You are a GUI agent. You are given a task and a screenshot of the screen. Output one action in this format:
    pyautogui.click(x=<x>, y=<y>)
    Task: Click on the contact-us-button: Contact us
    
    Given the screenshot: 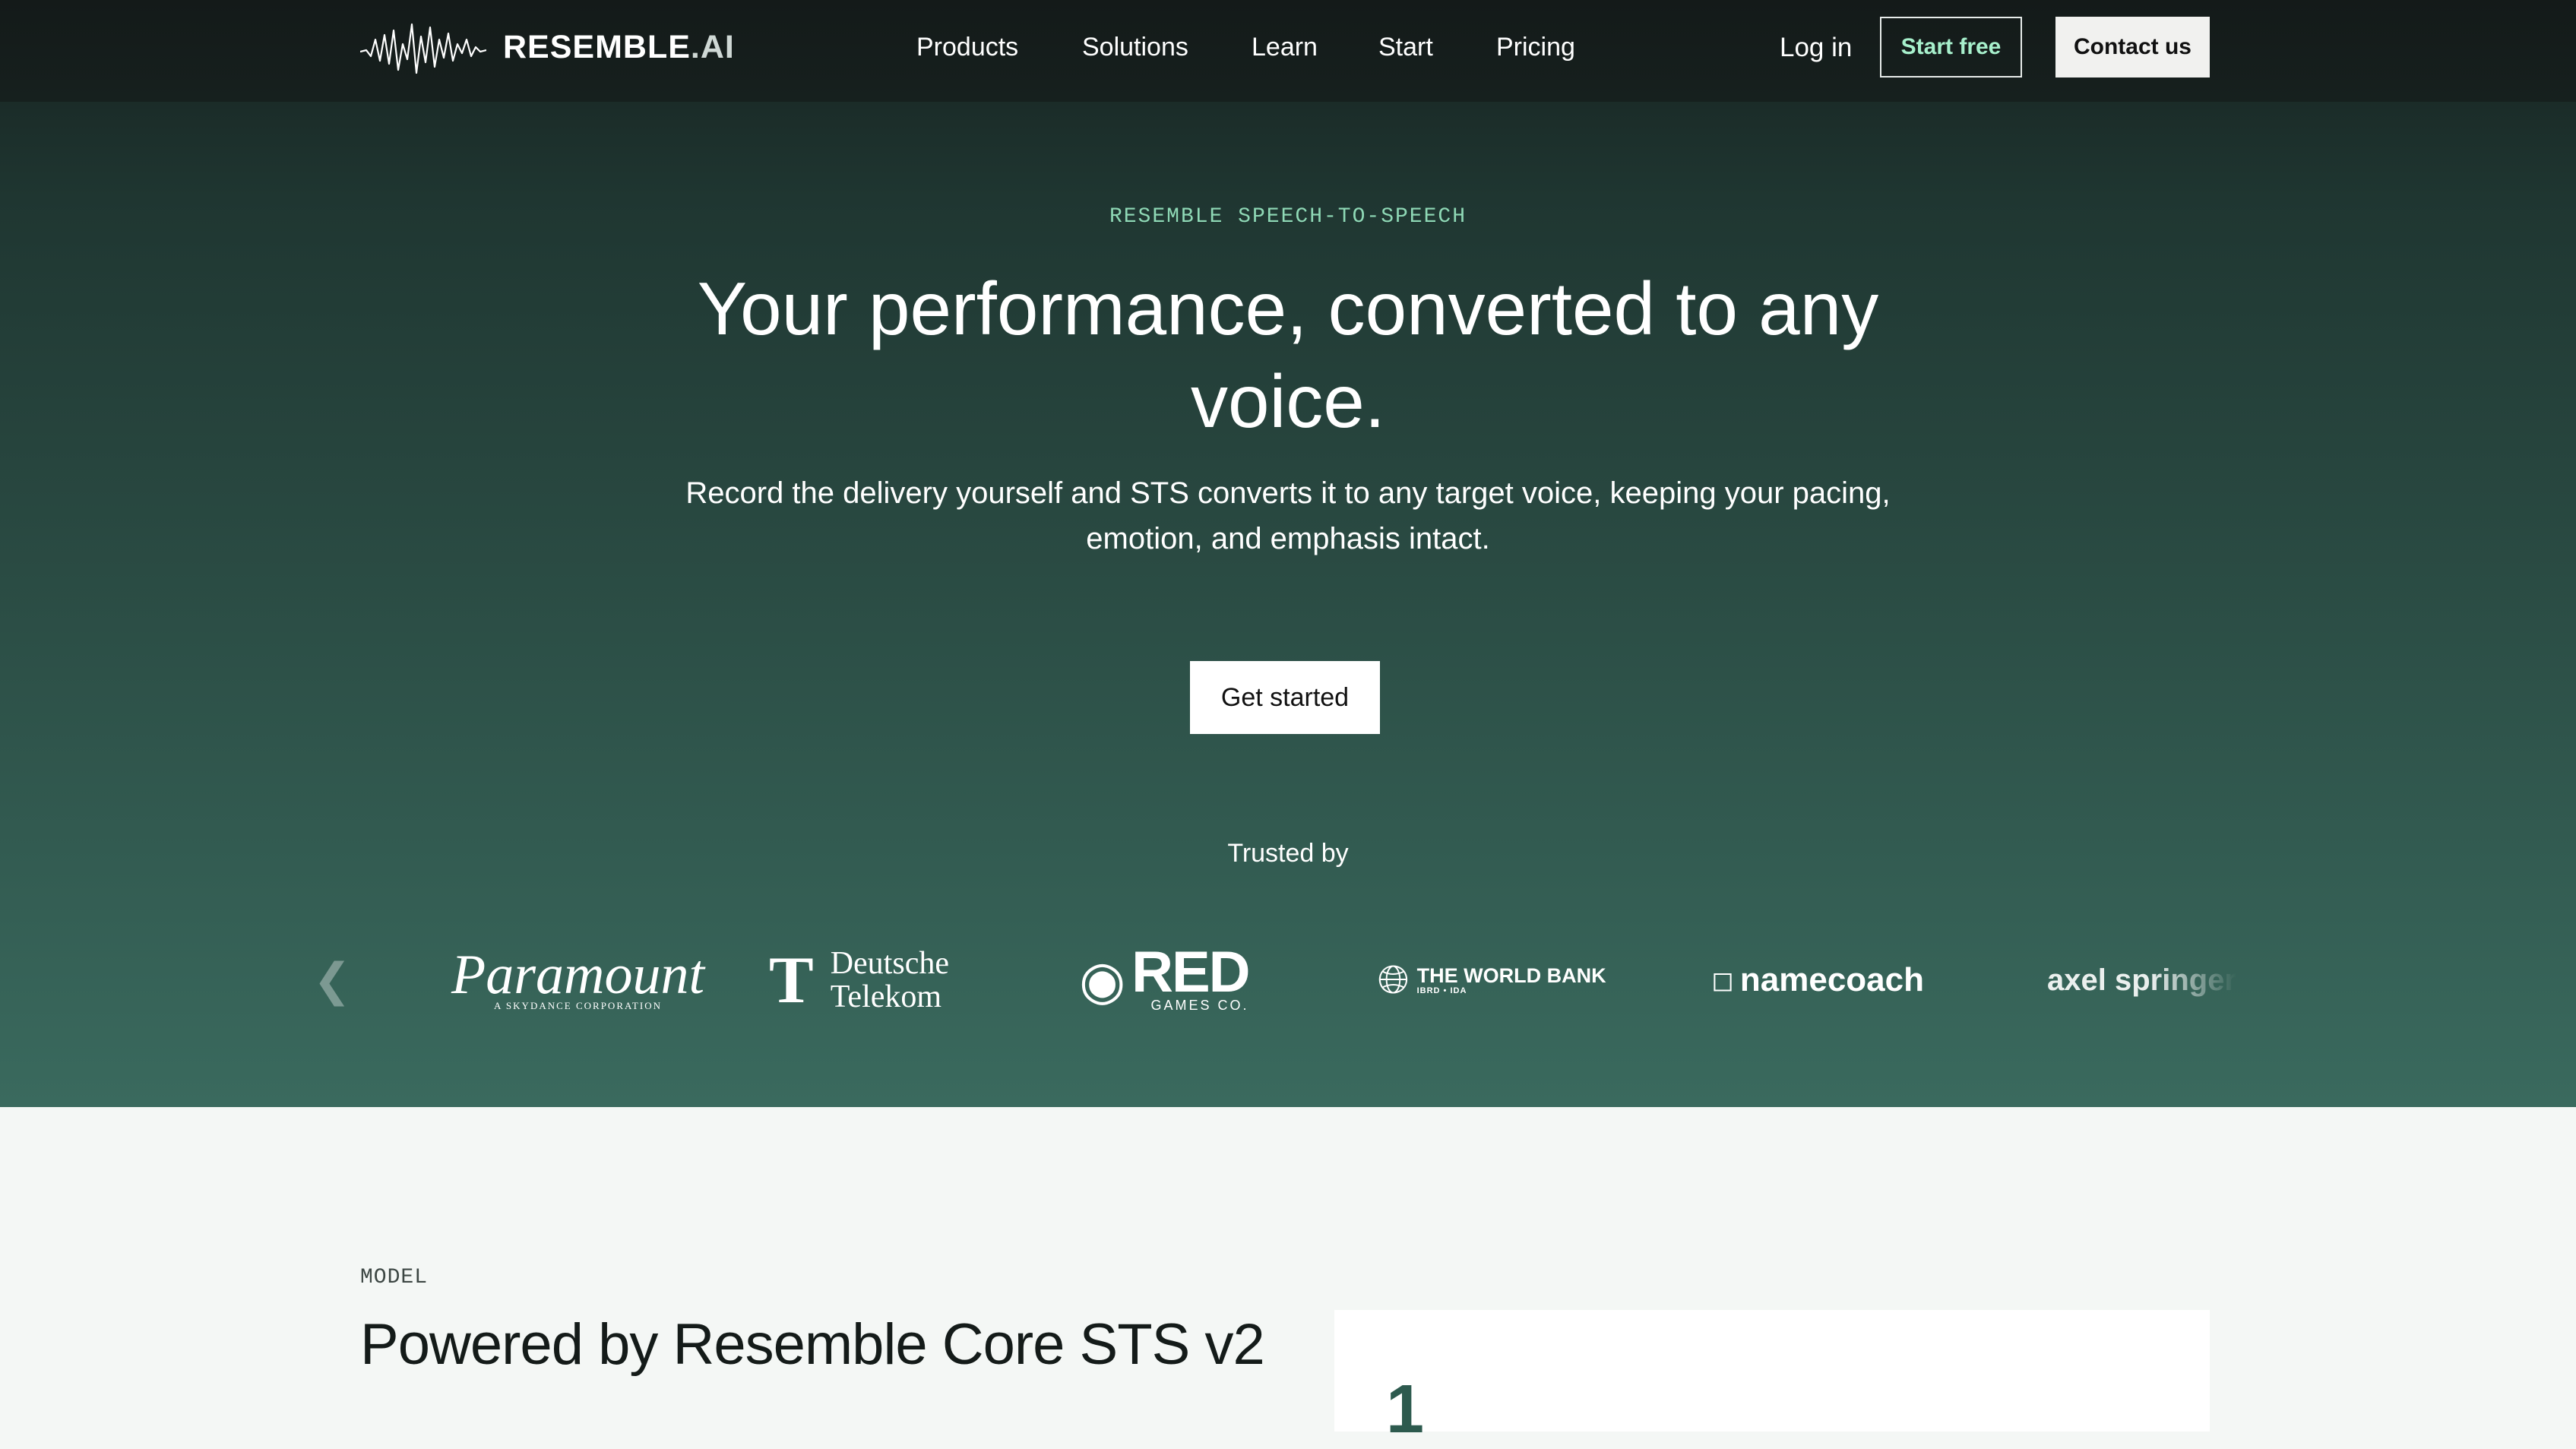 What is the action you would take?
    pyautogui.click(x=2132, y=47)
    